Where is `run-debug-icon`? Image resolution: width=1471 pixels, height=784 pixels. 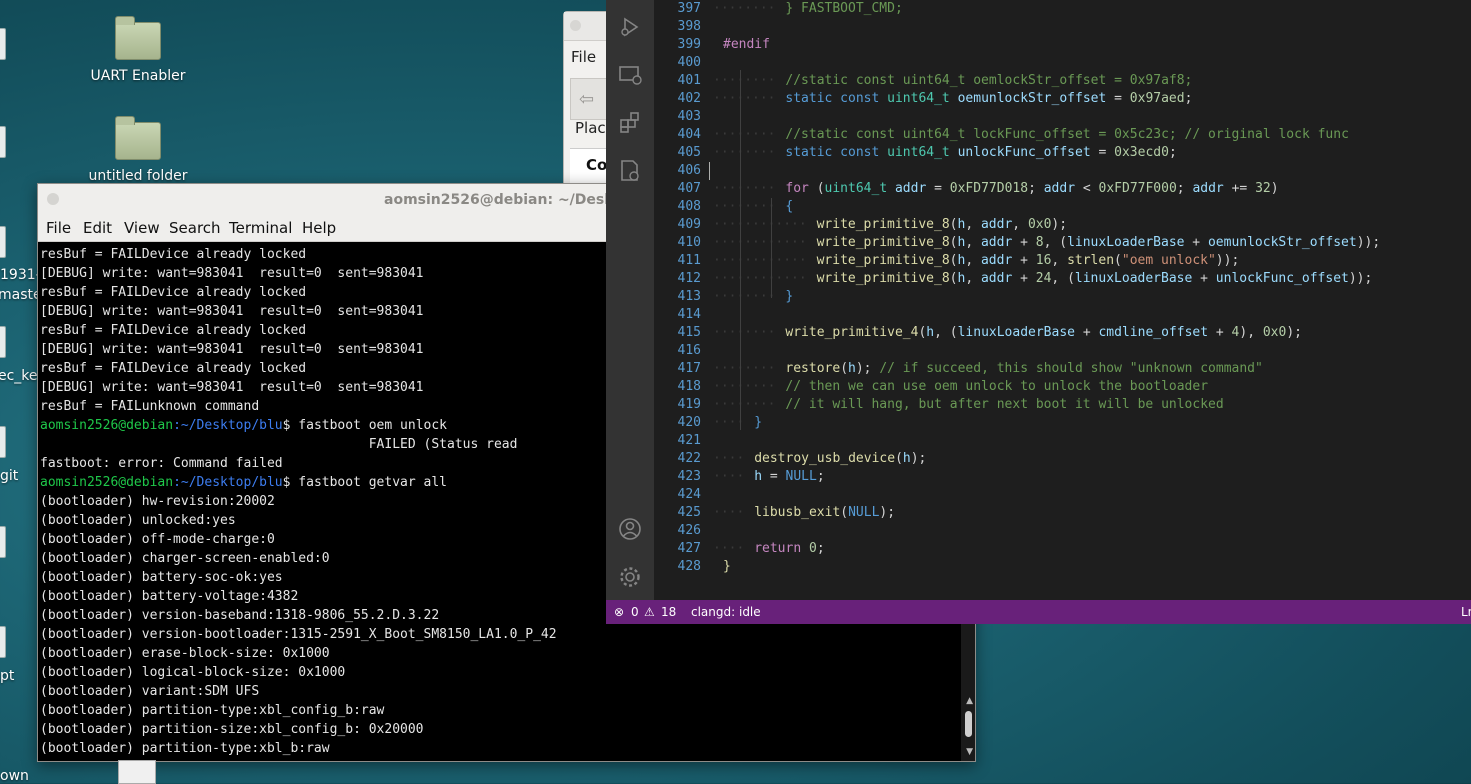
run-debug-icon is located at coordinates (630, 28).